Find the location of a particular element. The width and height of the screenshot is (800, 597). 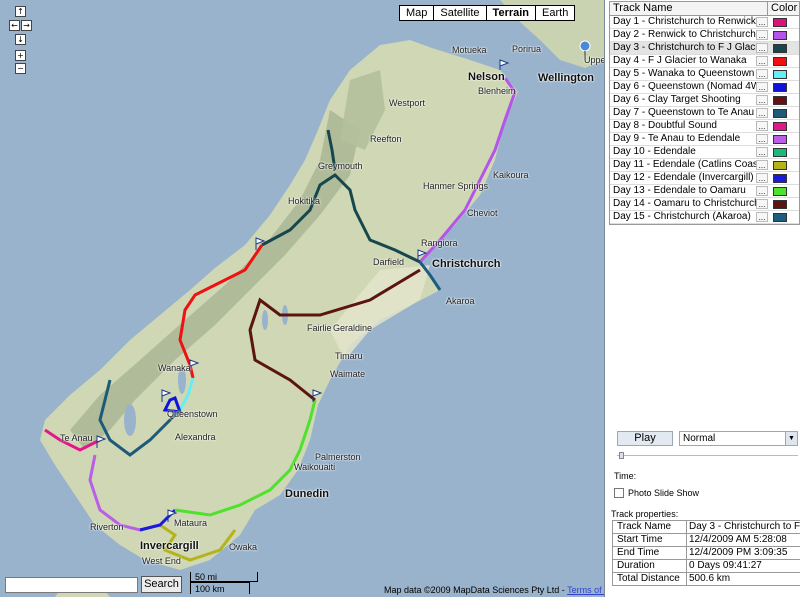

terms-of-use-link: Terms of Use is located at coordinates (585, 590).